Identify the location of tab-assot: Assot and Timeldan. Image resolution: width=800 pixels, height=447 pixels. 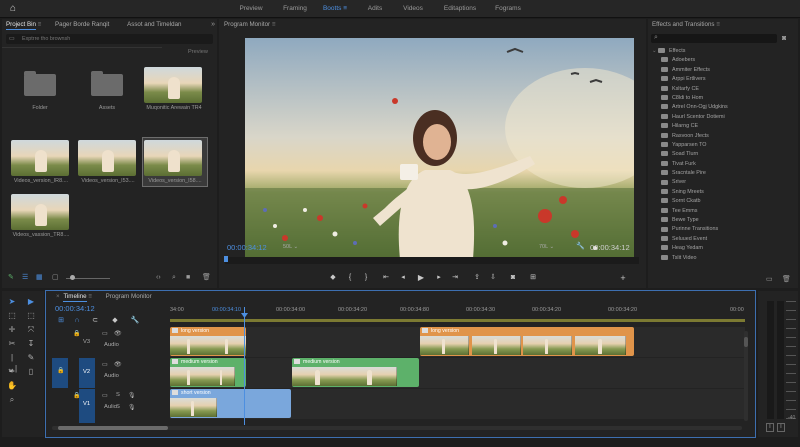
(154, 24).